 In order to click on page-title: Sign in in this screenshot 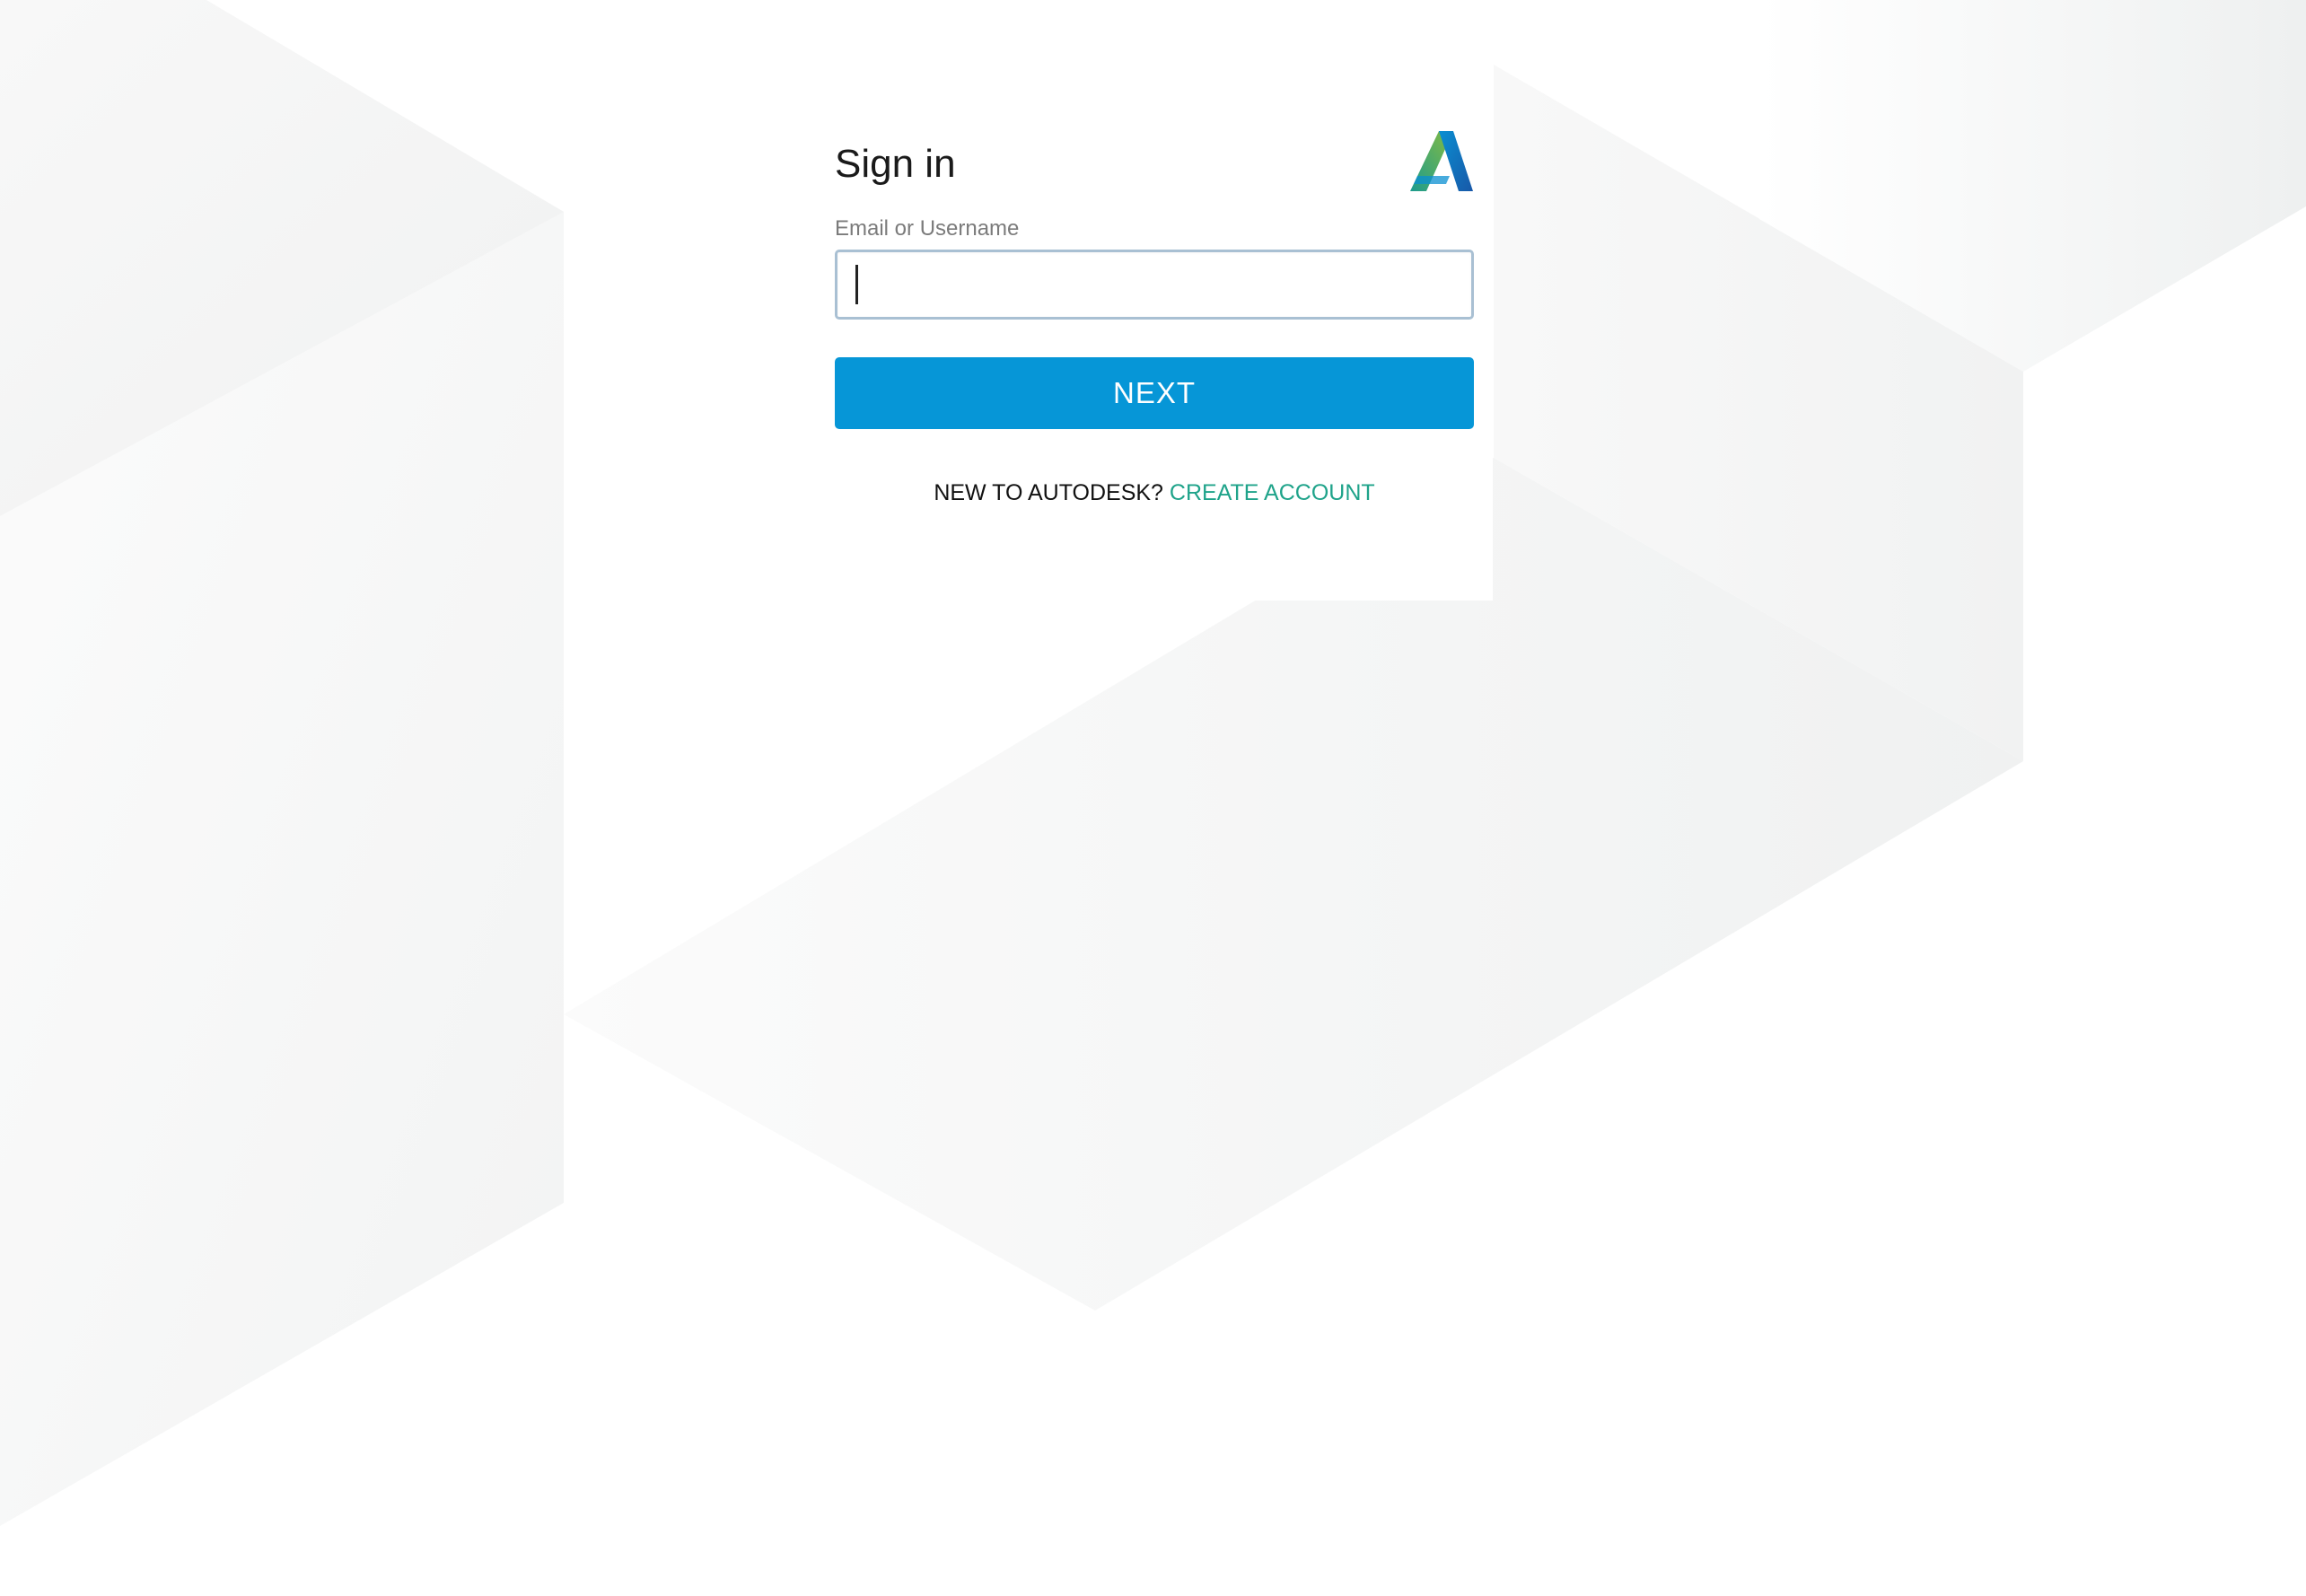, I will do `click(895, 164)`.